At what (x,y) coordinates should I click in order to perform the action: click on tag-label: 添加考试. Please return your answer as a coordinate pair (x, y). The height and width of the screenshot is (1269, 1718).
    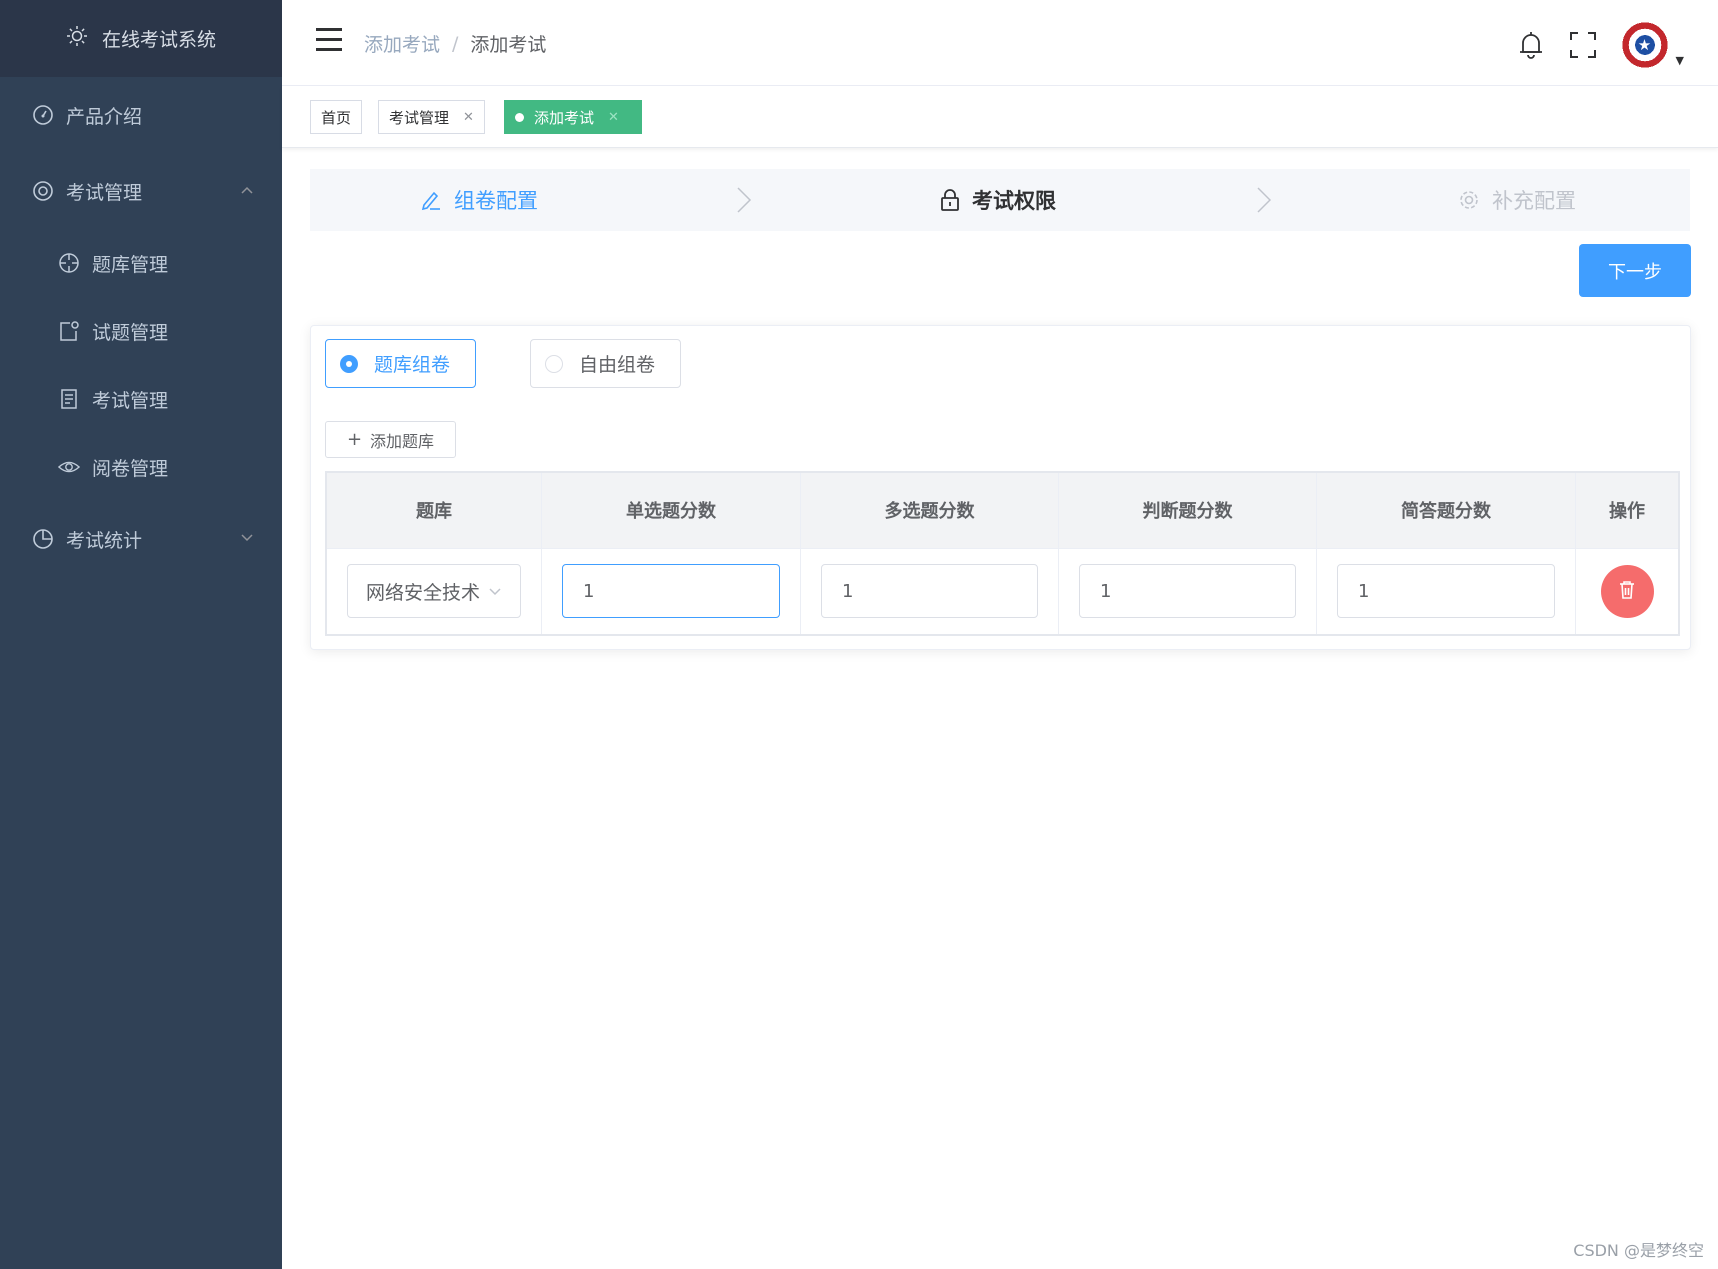
    Looking at the image, I should click on (564, 117).